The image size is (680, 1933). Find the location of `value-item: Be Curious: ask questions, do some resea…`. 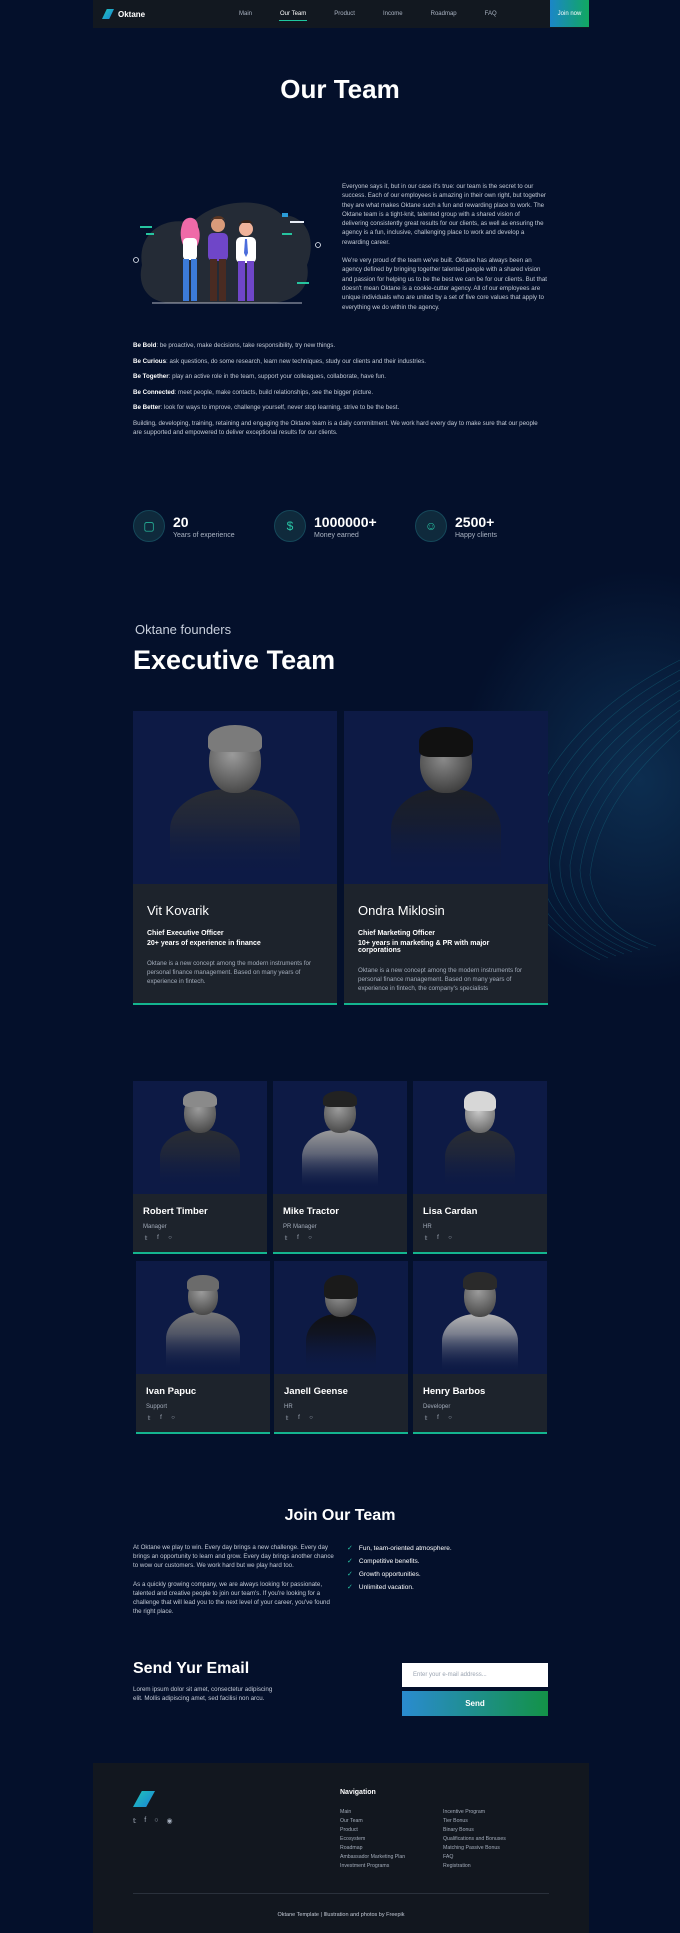

value-item: Be Curious: ask questions, do some resea… is located at coordinates (340, 361).